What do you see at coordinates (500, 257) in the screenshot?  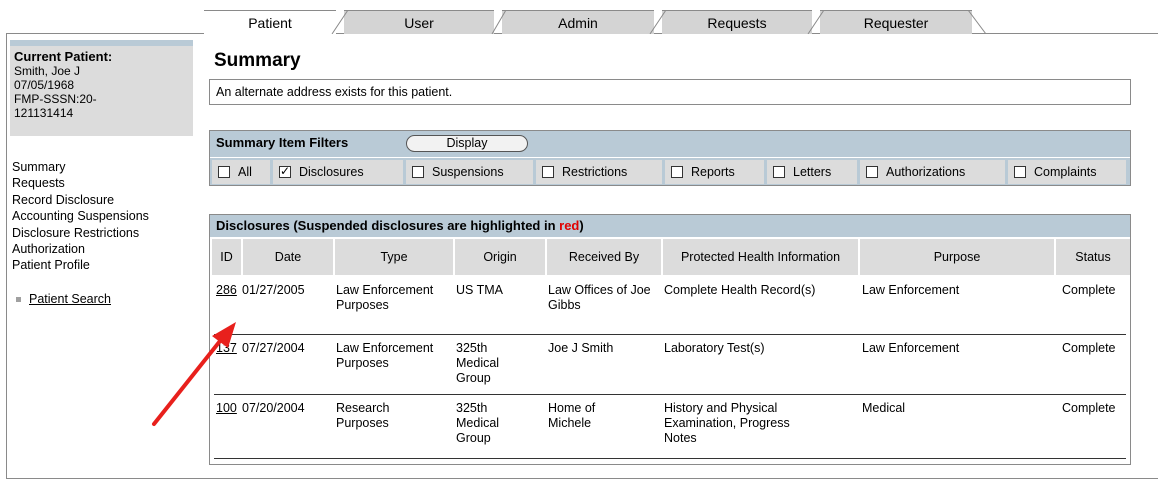 I see `col-header-origin: Origin` at bounding box center [500, 257].